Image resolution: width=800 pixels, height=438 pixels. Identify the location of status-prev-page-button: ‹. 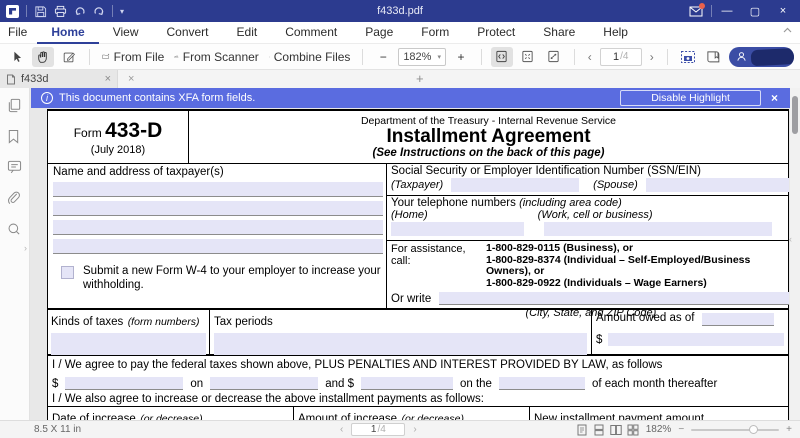
(341, 429).